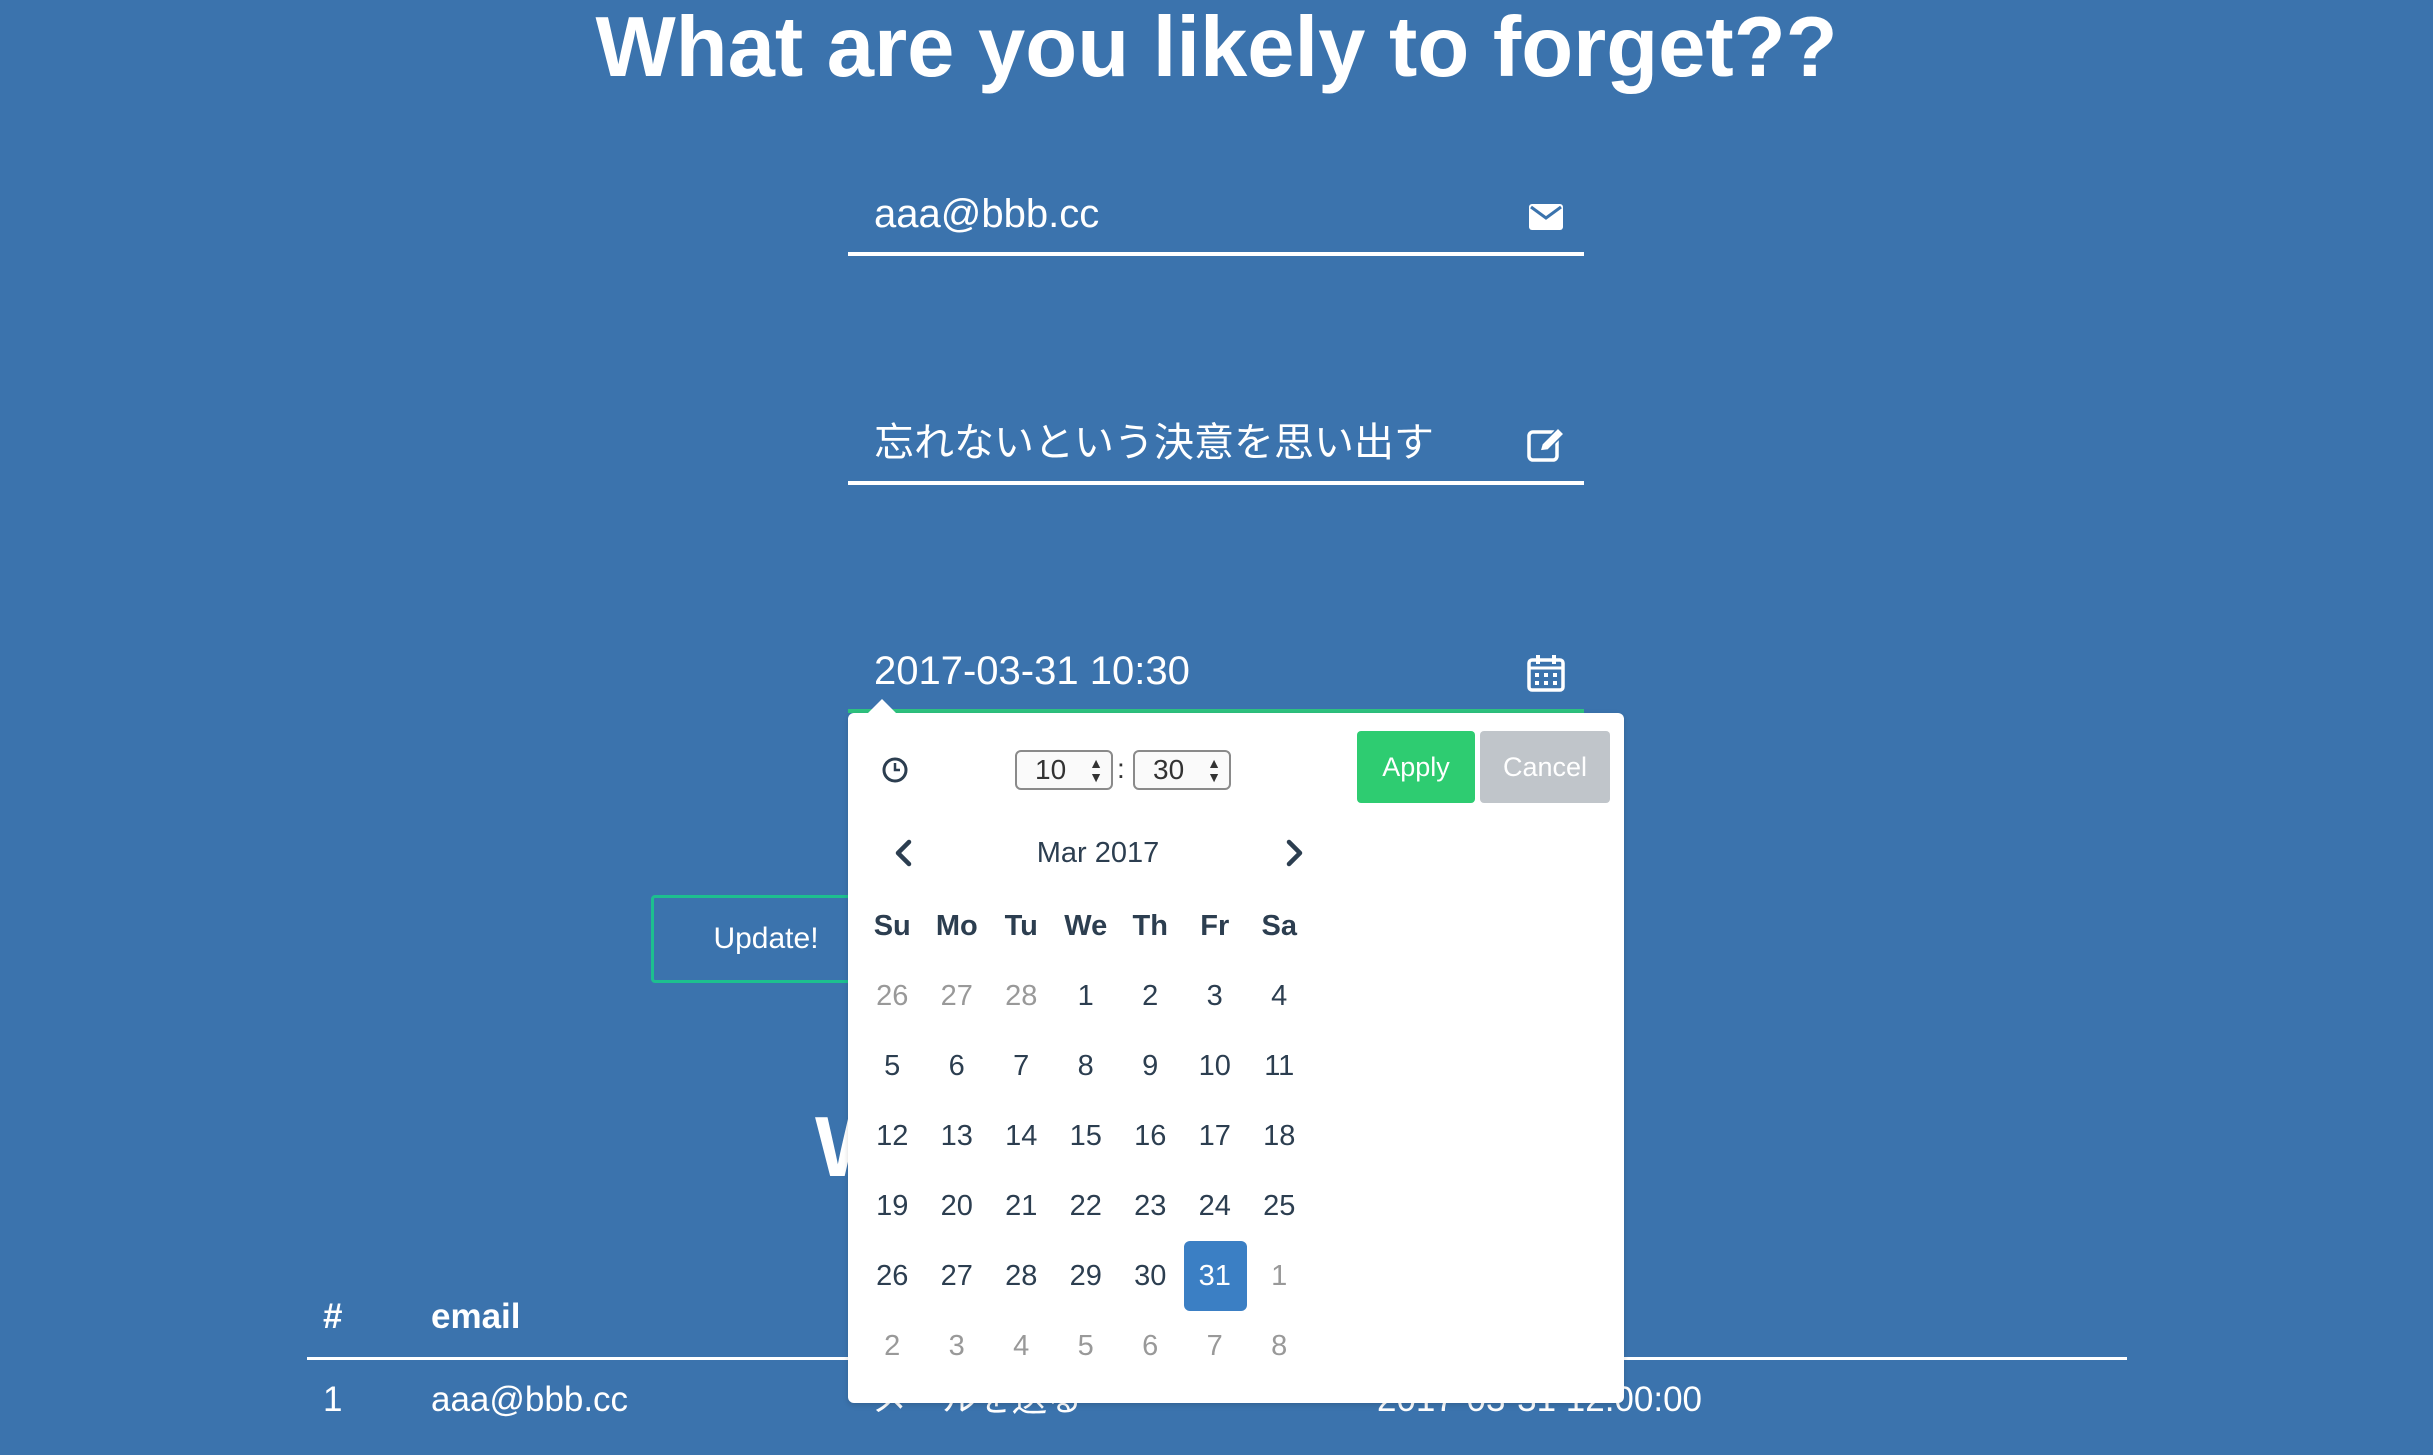  I want to click on calendar-day-number: 30, so click(1150, 1275).